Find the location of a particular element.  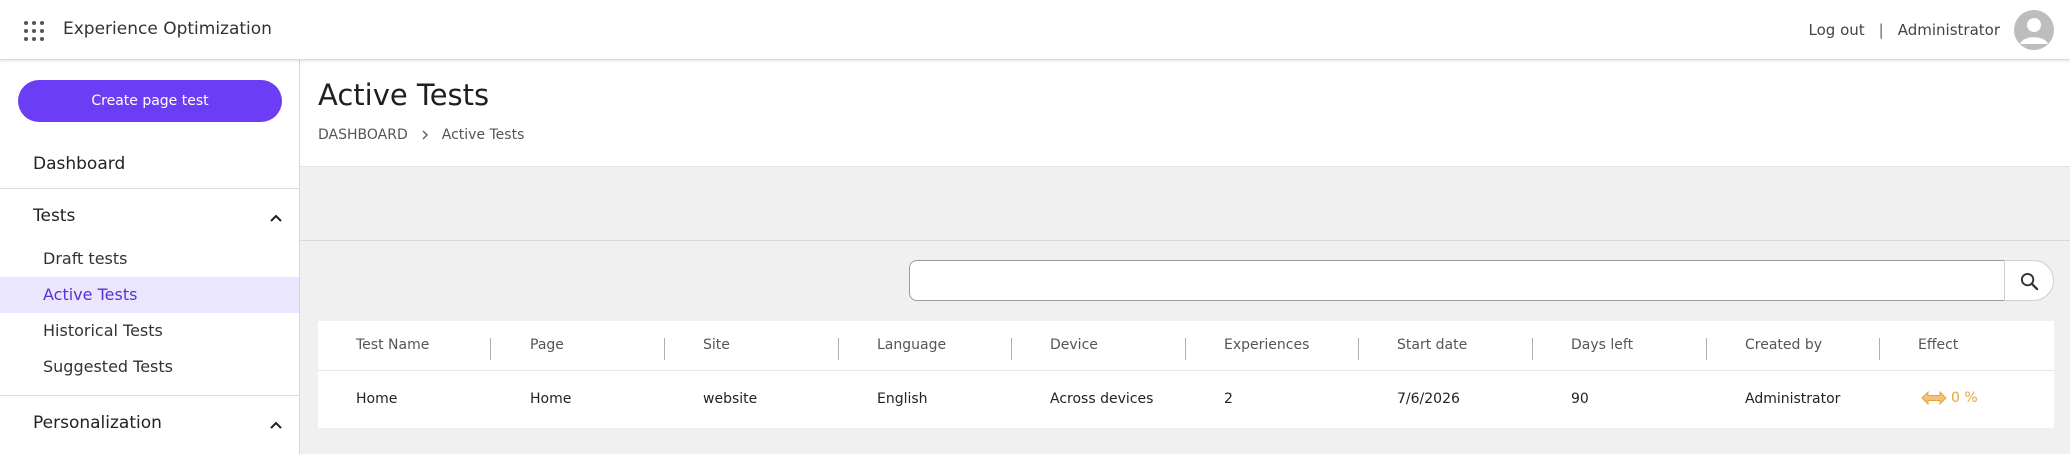

user-name: Administrator is located at coordinates (1949, 30).